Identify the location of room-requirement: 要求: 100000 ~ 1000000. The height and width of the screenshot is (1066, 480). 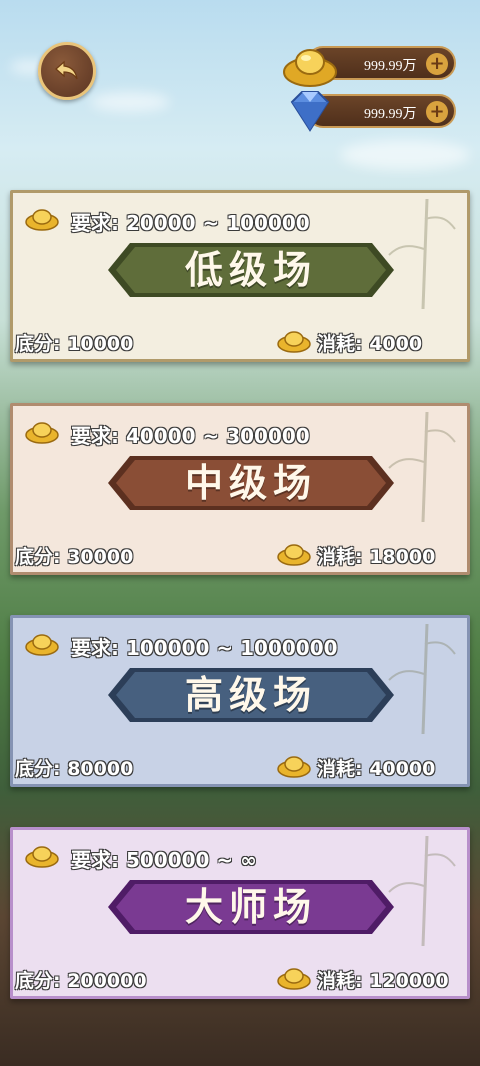
(204, 648).